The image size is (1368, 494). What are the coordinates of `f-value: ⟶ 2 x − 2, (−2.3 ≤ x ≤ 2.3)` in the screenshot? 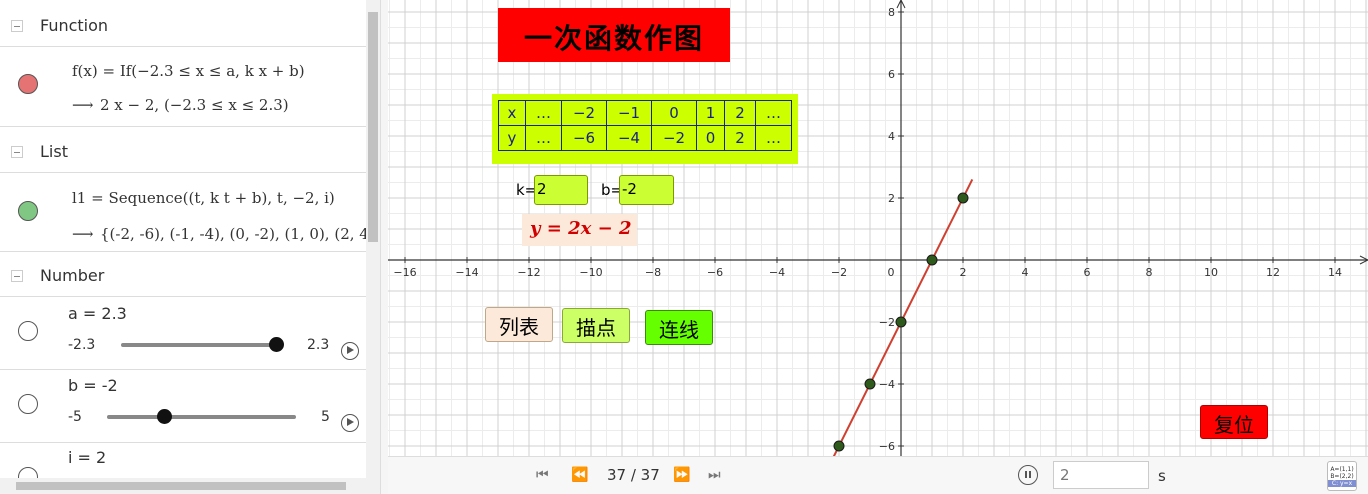 It's located at (180, 105).